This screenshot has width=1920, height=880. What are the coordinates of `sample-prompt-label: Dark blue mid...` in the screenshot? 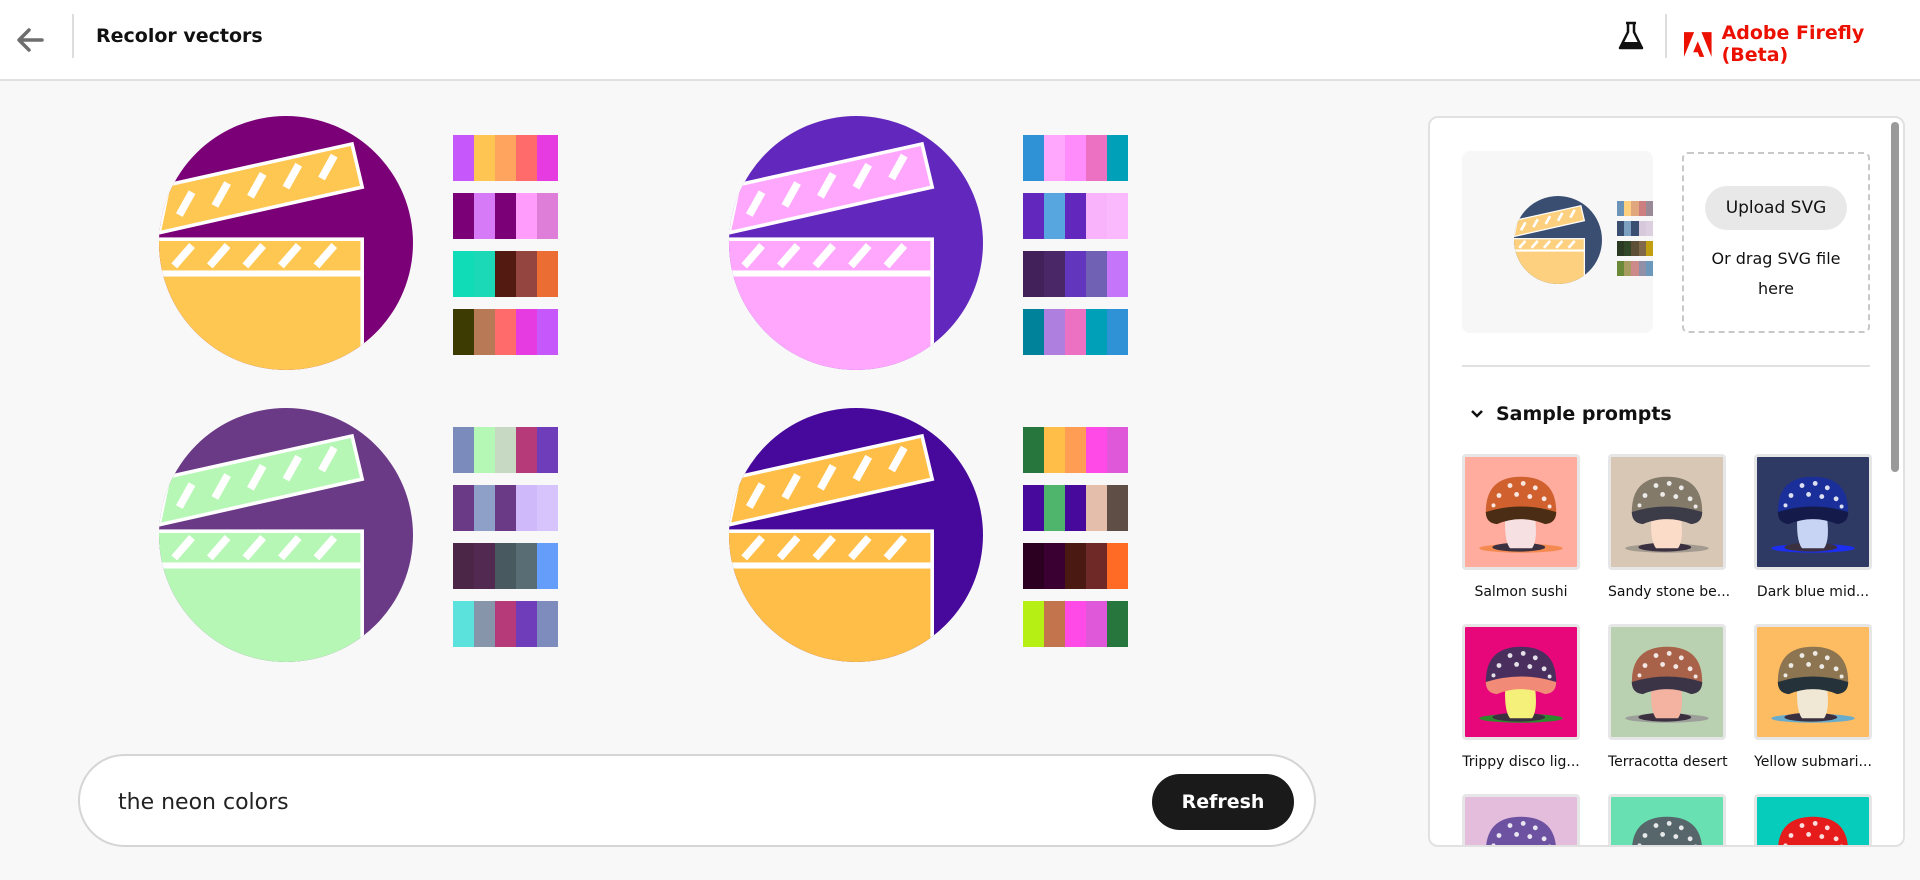 It's located at (1813, 592).